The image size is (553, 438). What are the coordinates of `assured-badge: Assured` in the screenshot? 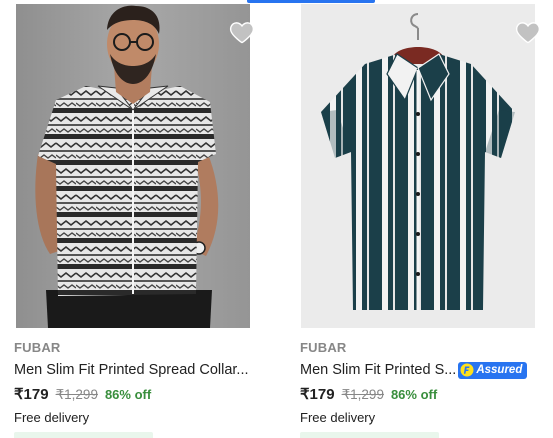 It's located at (493, 370).